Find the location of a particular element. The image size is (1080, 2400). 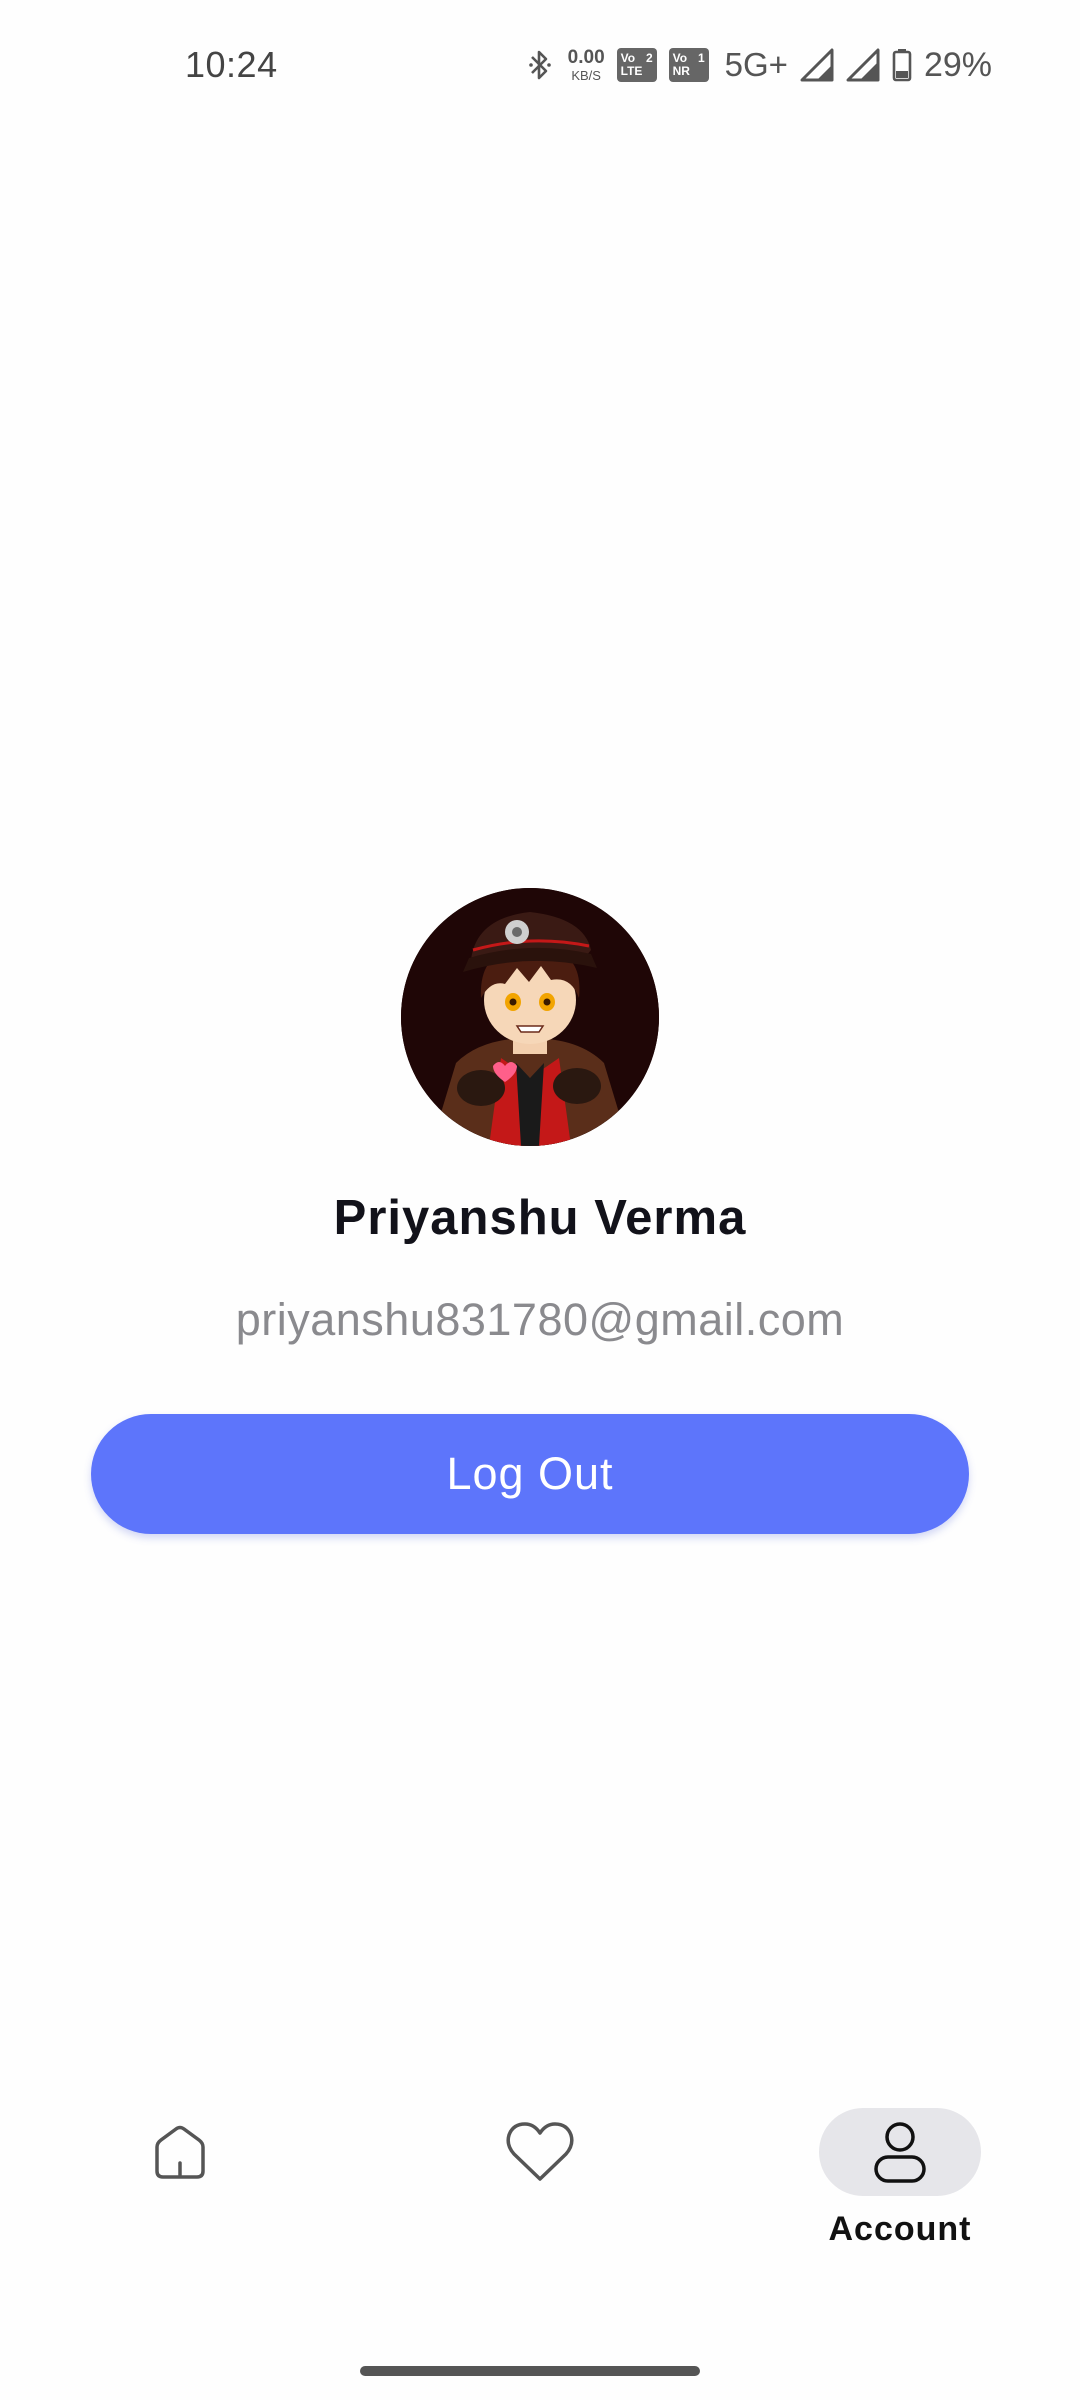

sim2-number: 1 is located at coordinates (701, 58).